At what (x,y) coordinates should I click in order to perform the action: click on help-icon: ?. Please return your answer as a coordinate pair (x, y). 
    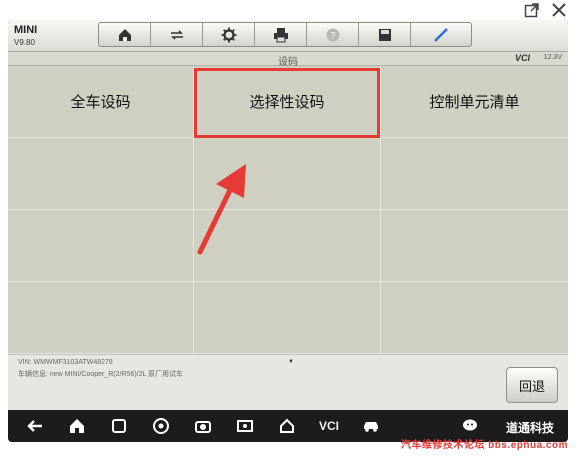
    Looking at the image, I should click on (332, 34).